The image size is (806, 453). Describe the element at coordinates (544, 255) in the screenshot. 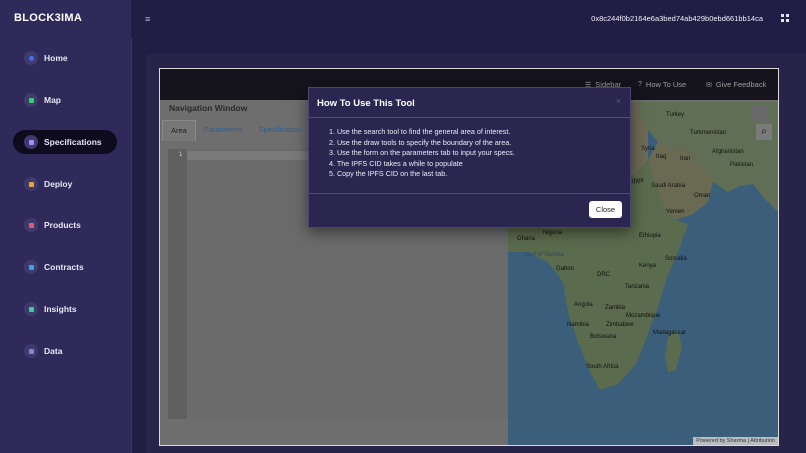

I see `map-label: Gulf of Guinea` at that location.